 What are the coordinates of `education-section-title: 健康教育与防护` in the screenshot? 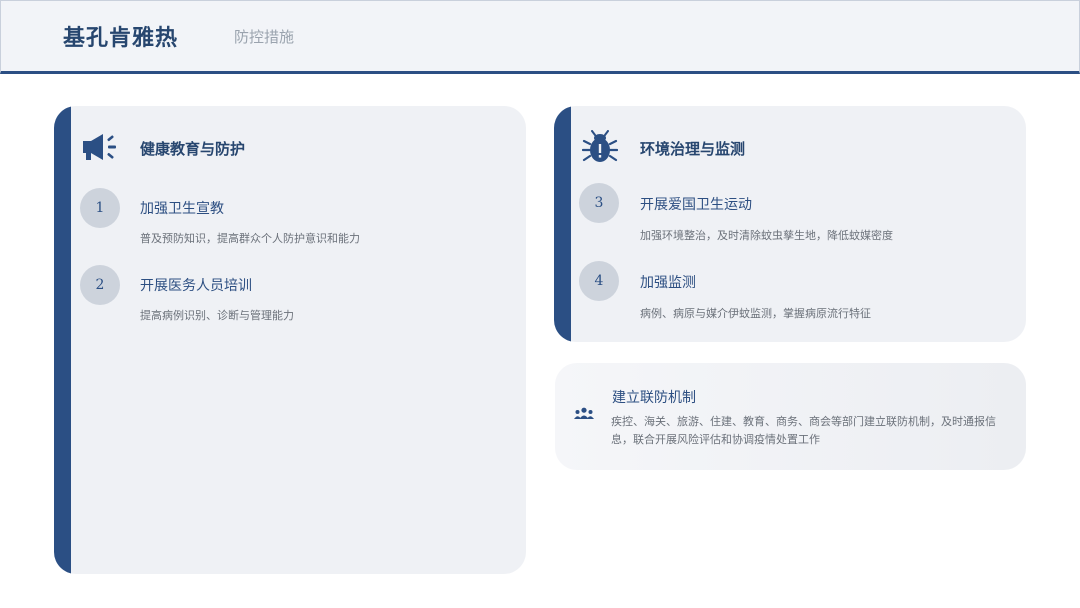 It's located at (193, 149).